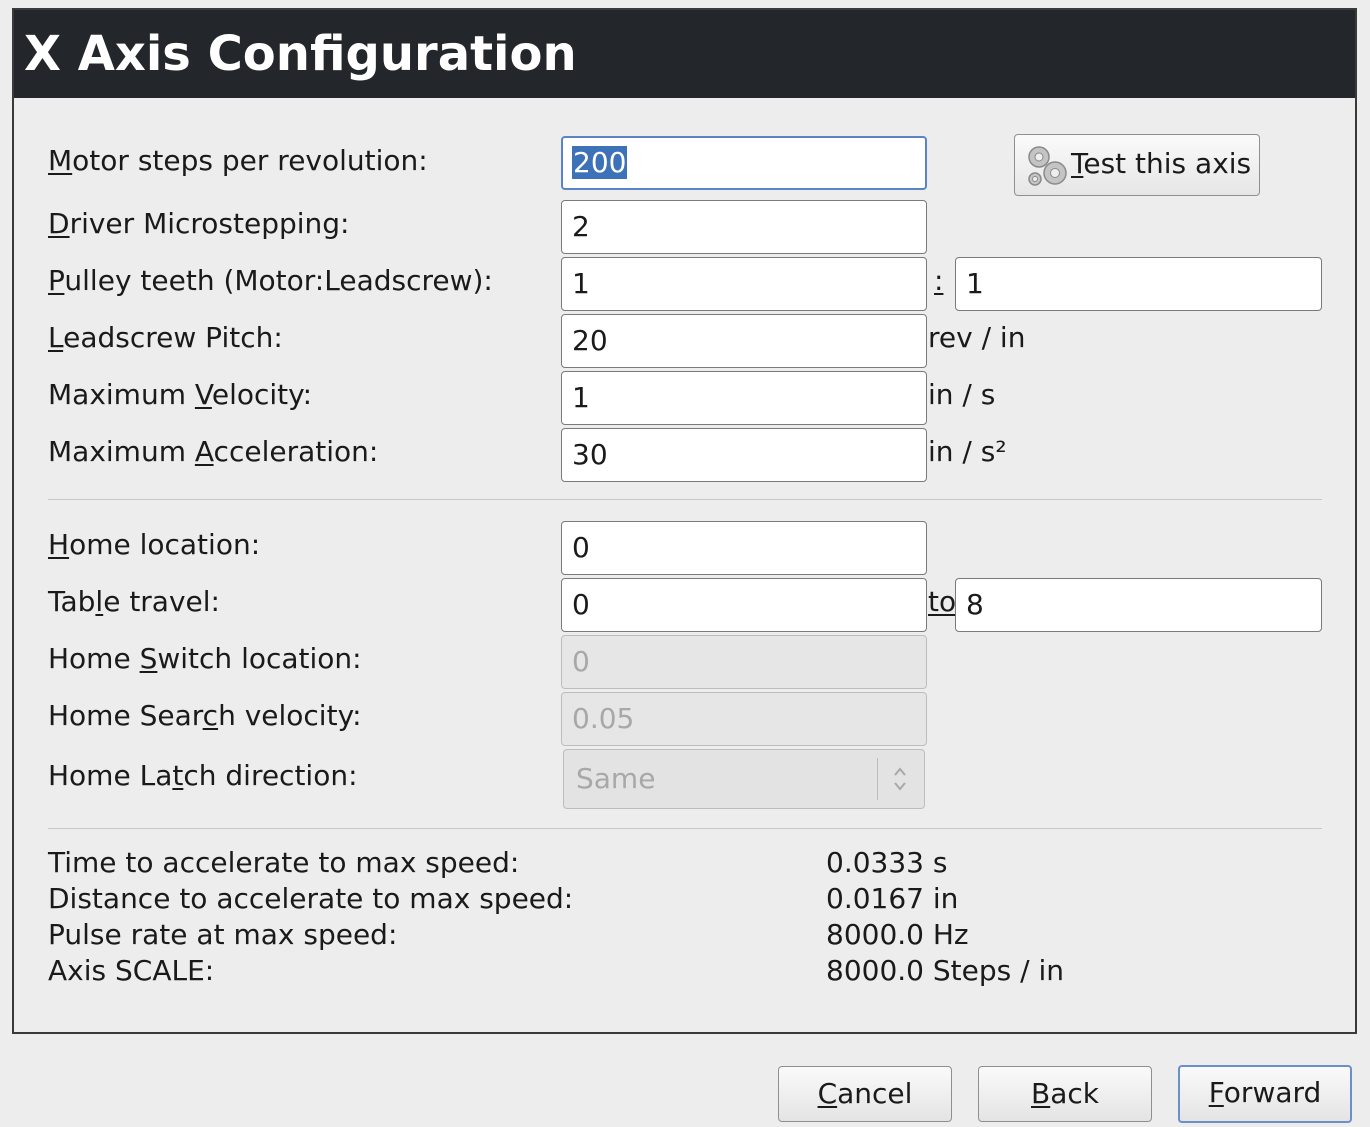 The image size is (1370, 1127). What do you see at coordinates (1138, 605) in the screenshot?
I see `travel-max-input: 8` at bounding box center [1138, 605].